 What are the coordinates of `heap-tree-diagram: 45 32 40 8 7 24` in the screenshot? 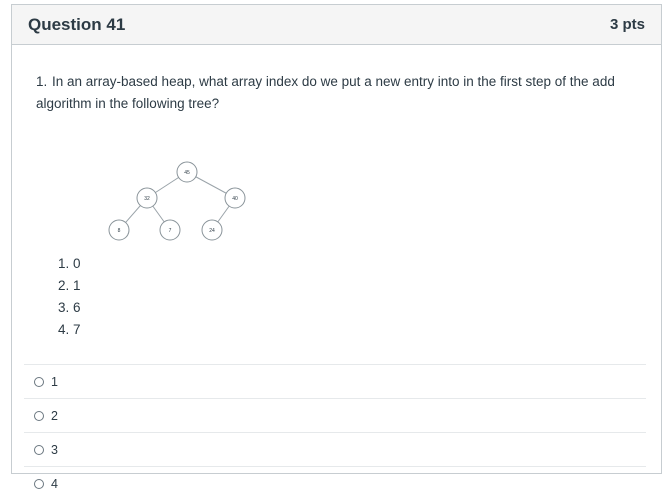 It's located at (177, 201).